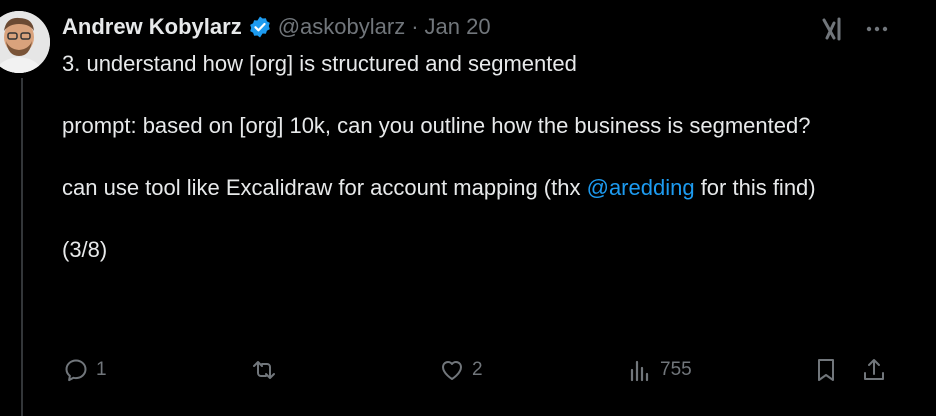 The image size is (936, 416). I want to click on retweet-icon, so click(264, 370).